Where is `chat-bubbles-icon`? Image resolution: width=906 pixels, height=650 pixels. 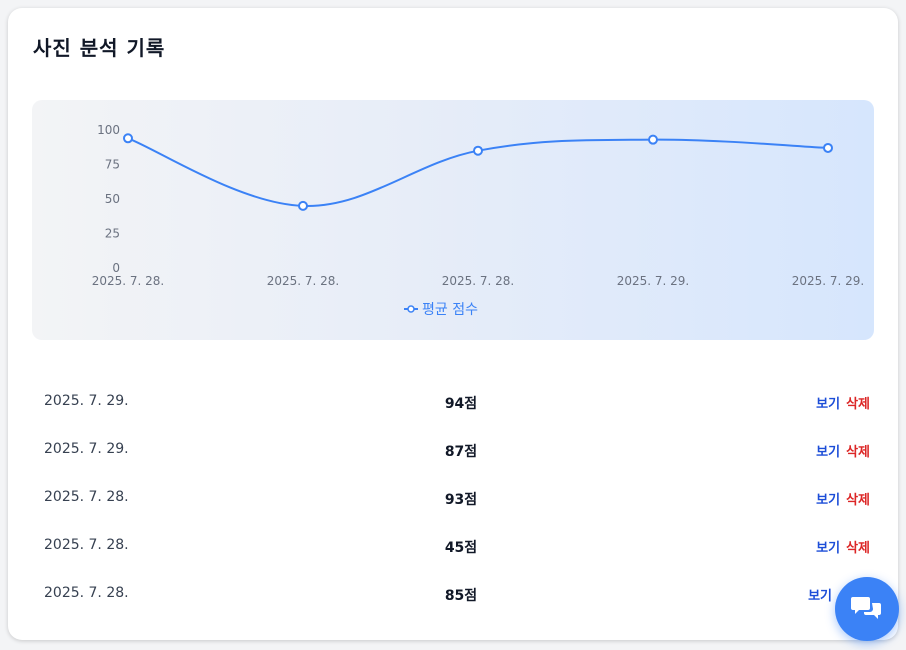 chat-bubbles-icon is located at coordinates (866, 608).